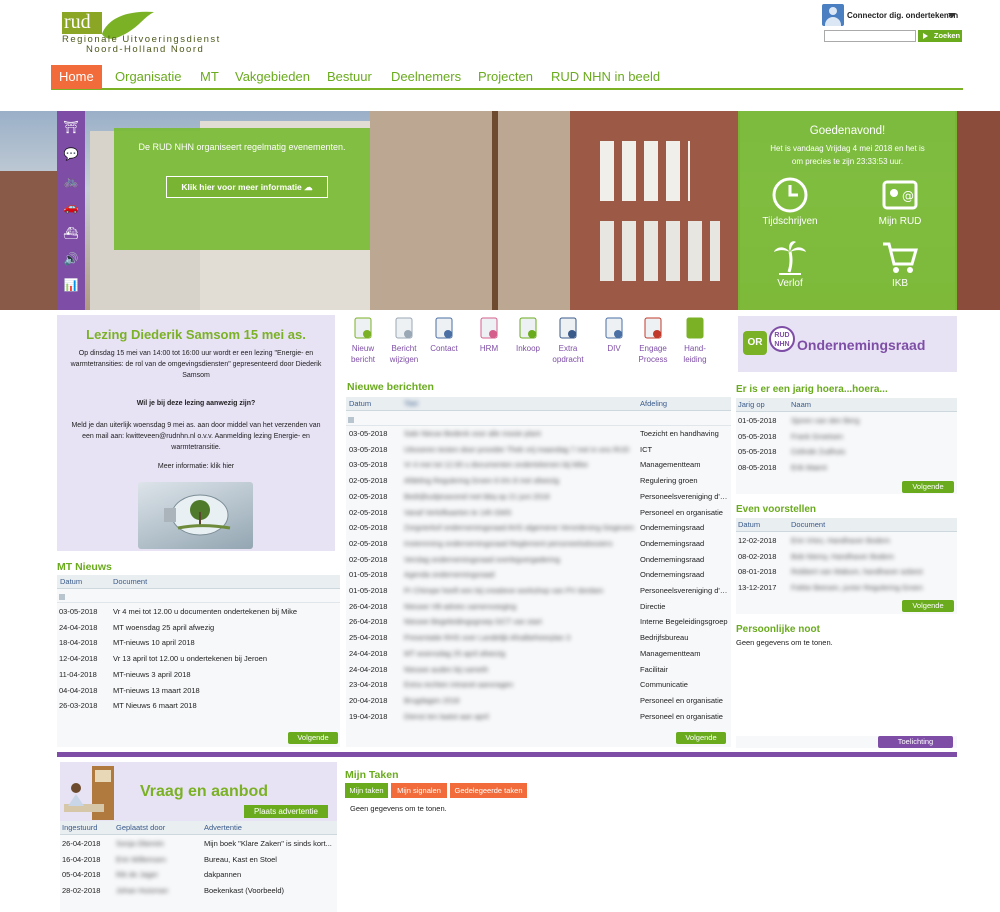 This screenshot has width=1000, height=912. What do you see at coordinates (71, 207) in the screenshot?
I see `car-icon: 🚗` at bounding box center [71, 207].